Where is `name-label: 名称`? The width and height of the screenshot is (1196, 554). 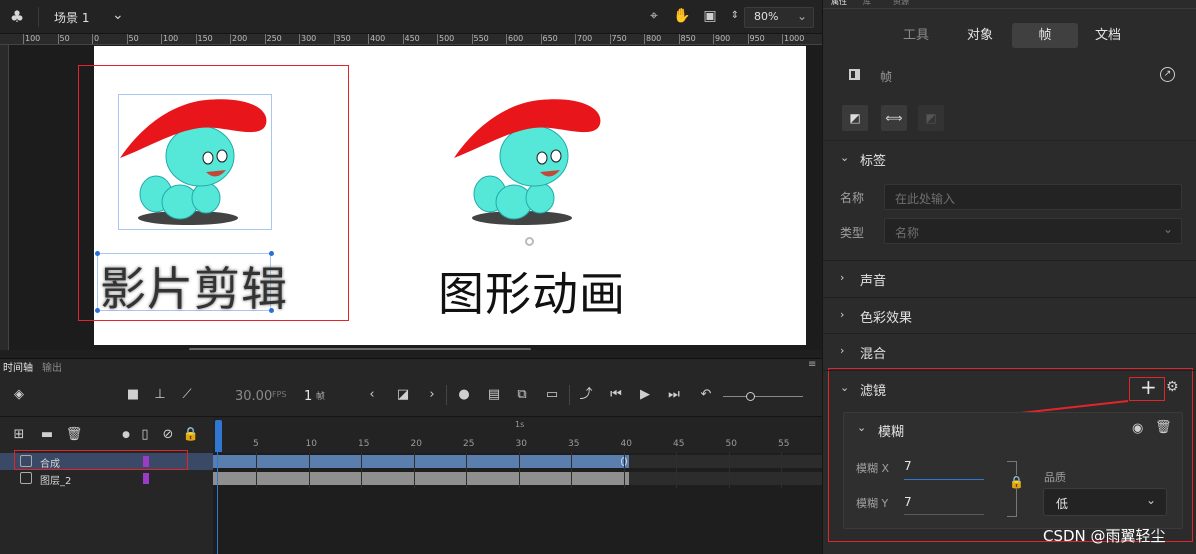
name-label: 名称 is located at coordinates (852, 198).